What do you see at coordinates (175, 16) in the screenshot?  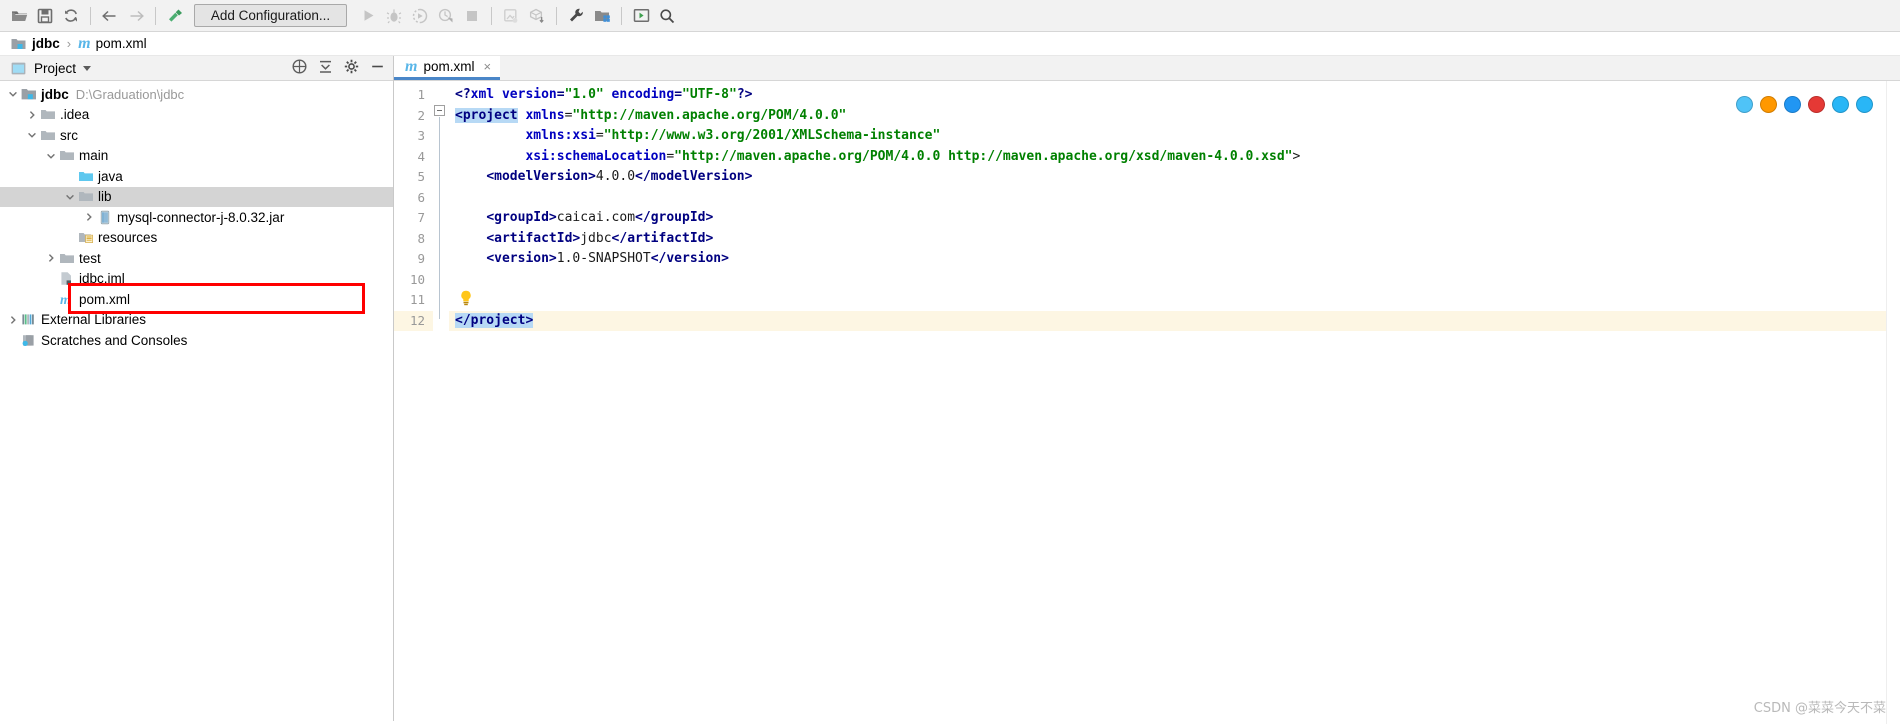 I see `build-hammer-icon` at bounding box center [175, 16].